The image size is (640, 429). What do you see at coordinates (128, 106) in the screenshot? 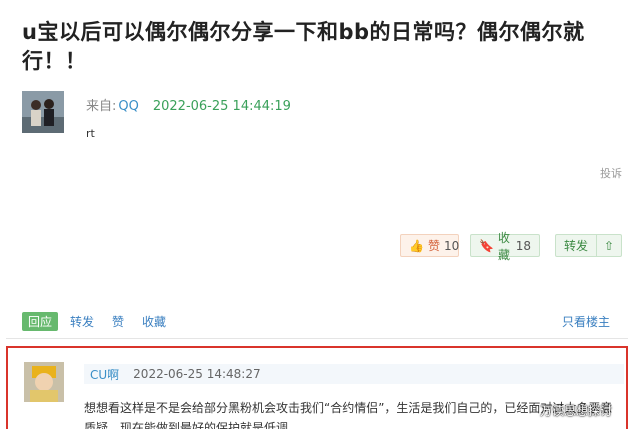
I see `source-link: QQ` at bounding box center [128, 106].